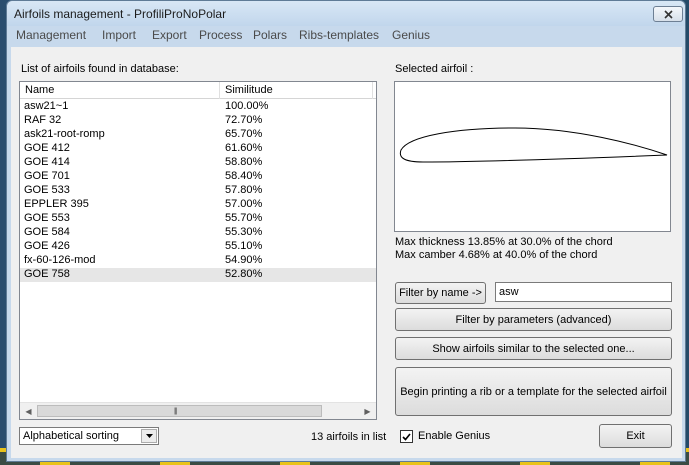 This screenshot has height=465, width=689. What do you see at coordinates (47, 232) in the screenshot?
I see `airfoil-name-cell: GOE 584` at bounding box center [47, 232].